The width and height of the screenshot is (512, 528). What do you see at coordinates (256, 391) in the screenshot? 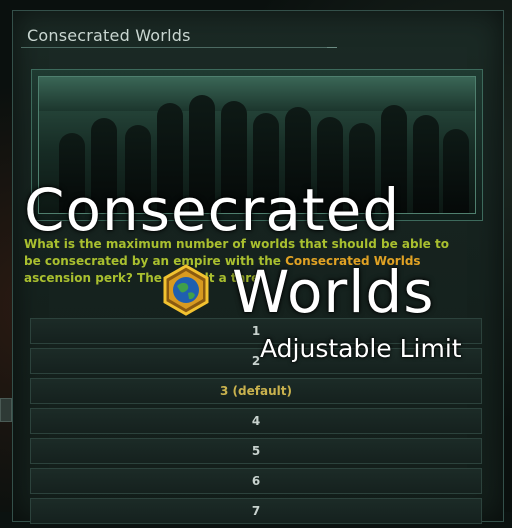
I see `option-button-3-default: 3 (default)` at bounding box center [256, 391].